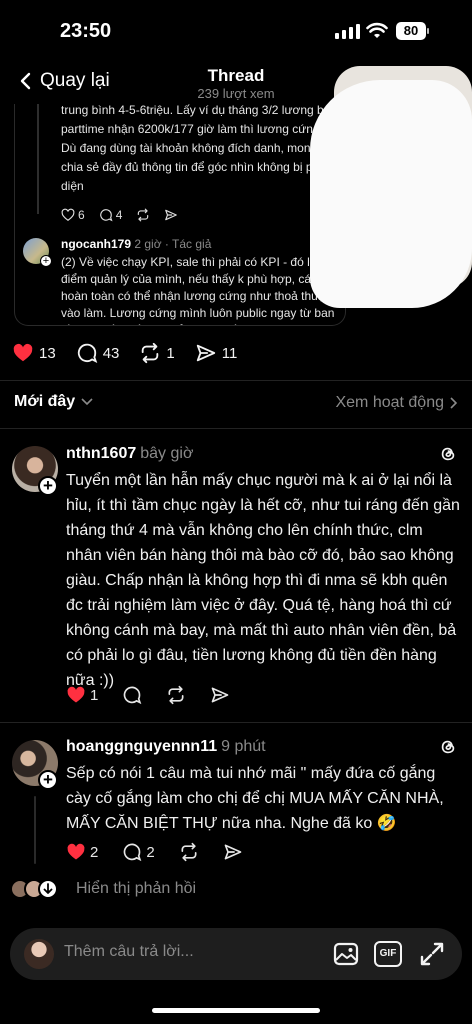 The image size is (472, 1024). Describe the element at coordinates (236, 954) in the screenshot. I see `reply-composer: Thêm câu trả lời... GIF` at that location.